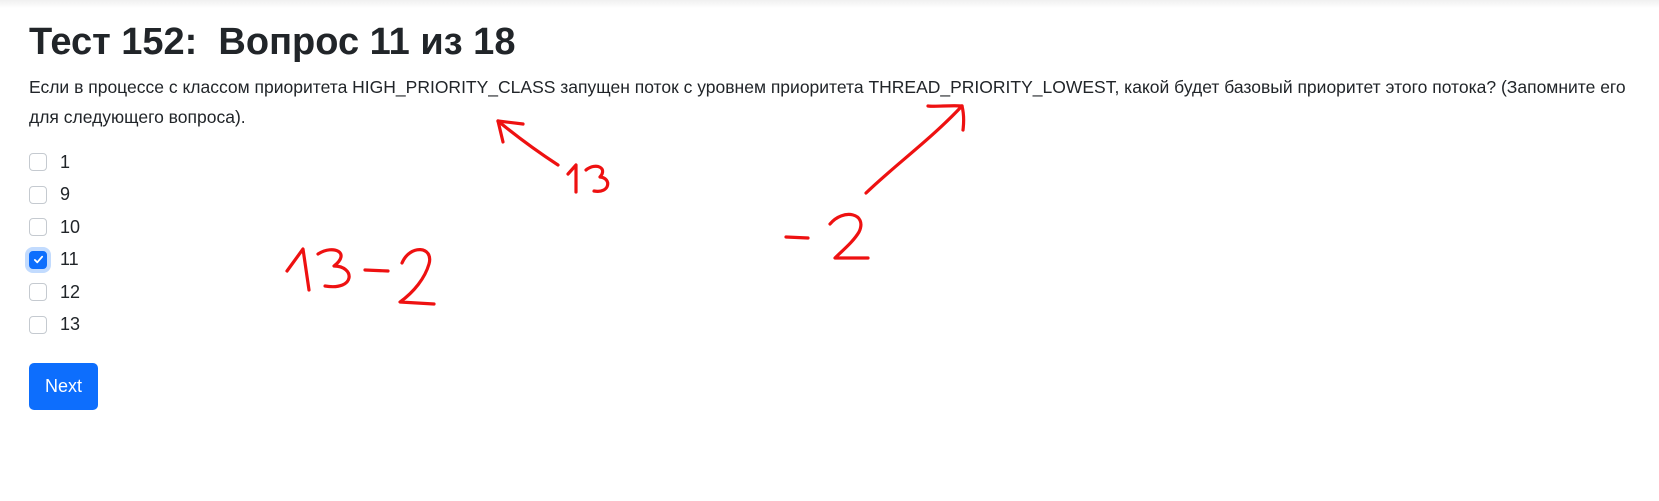 The image size is (1659, 501). What do you see at coordinates (65, 194) in the screenshot?
I see `option-label: 9` at bounding box center [65, 194].